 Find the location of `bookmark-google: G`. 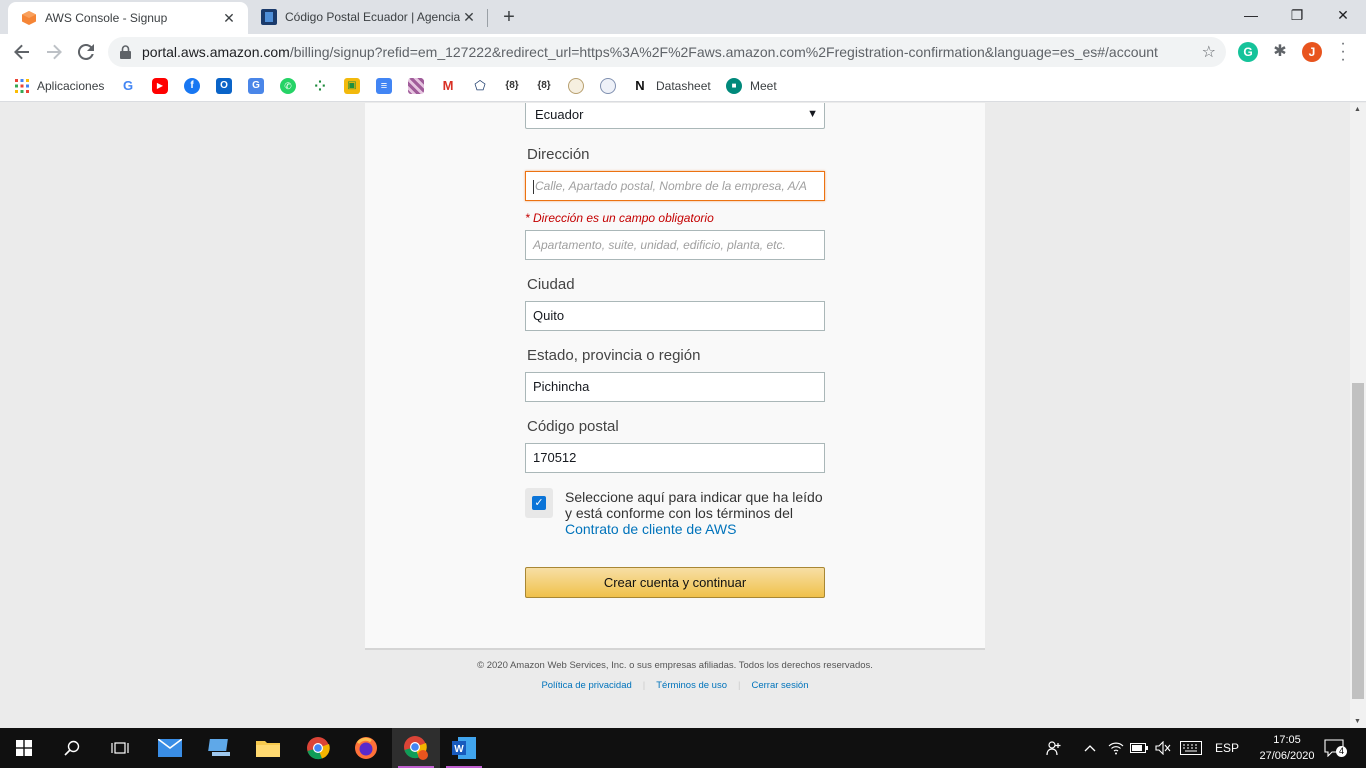

bookmark-google: G is located at coordinates (128, 86).